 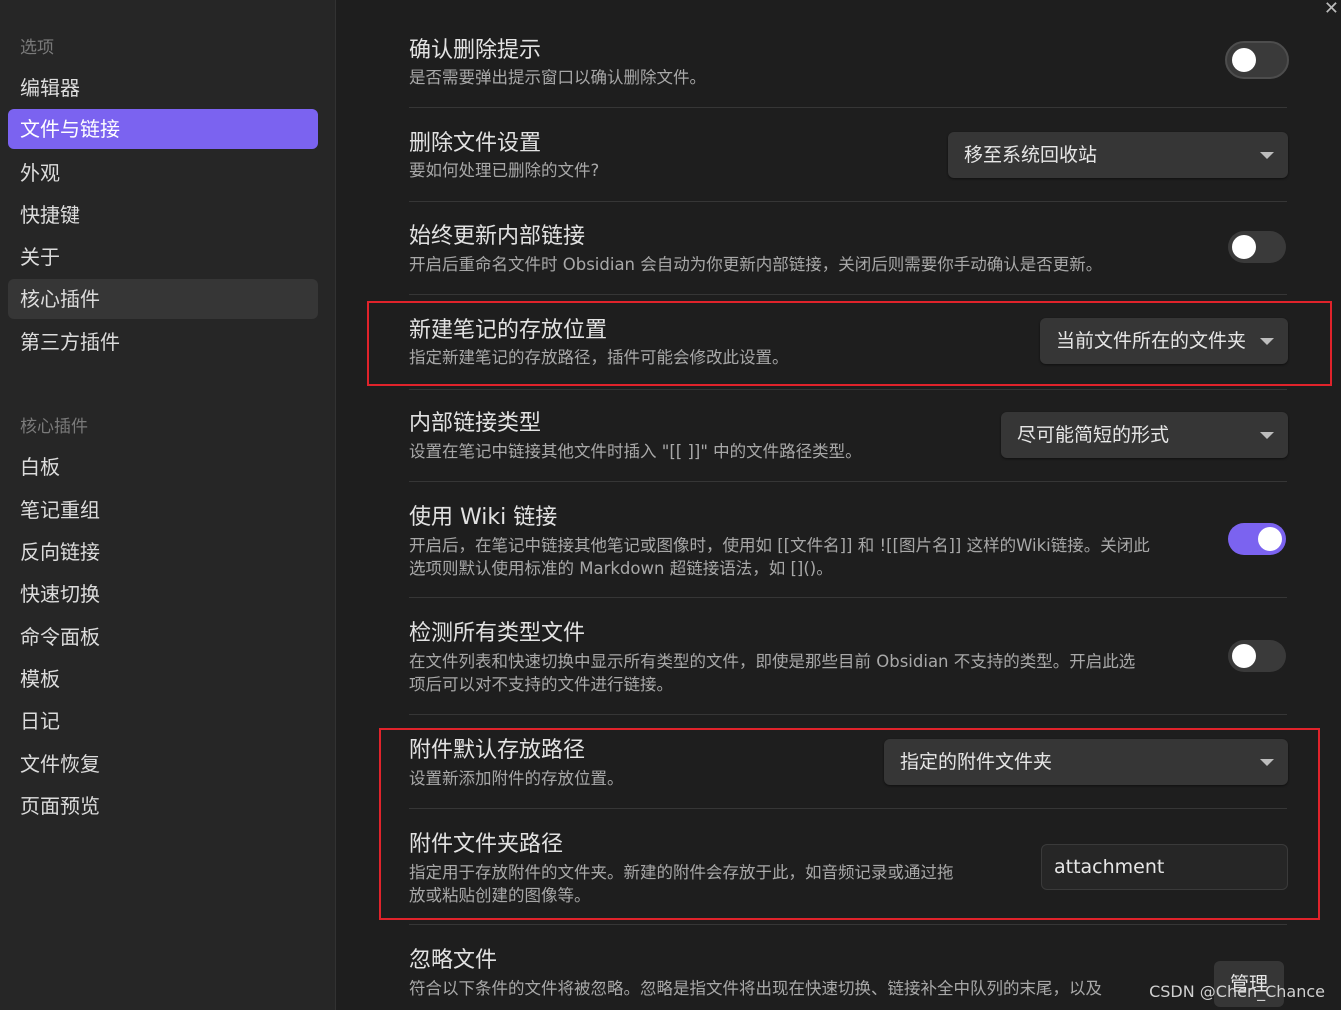 What do you see at coordinates (1257, 656) in the screenshot?
I see `detect-all-files-toggle` at bounding box center [1257, 656].